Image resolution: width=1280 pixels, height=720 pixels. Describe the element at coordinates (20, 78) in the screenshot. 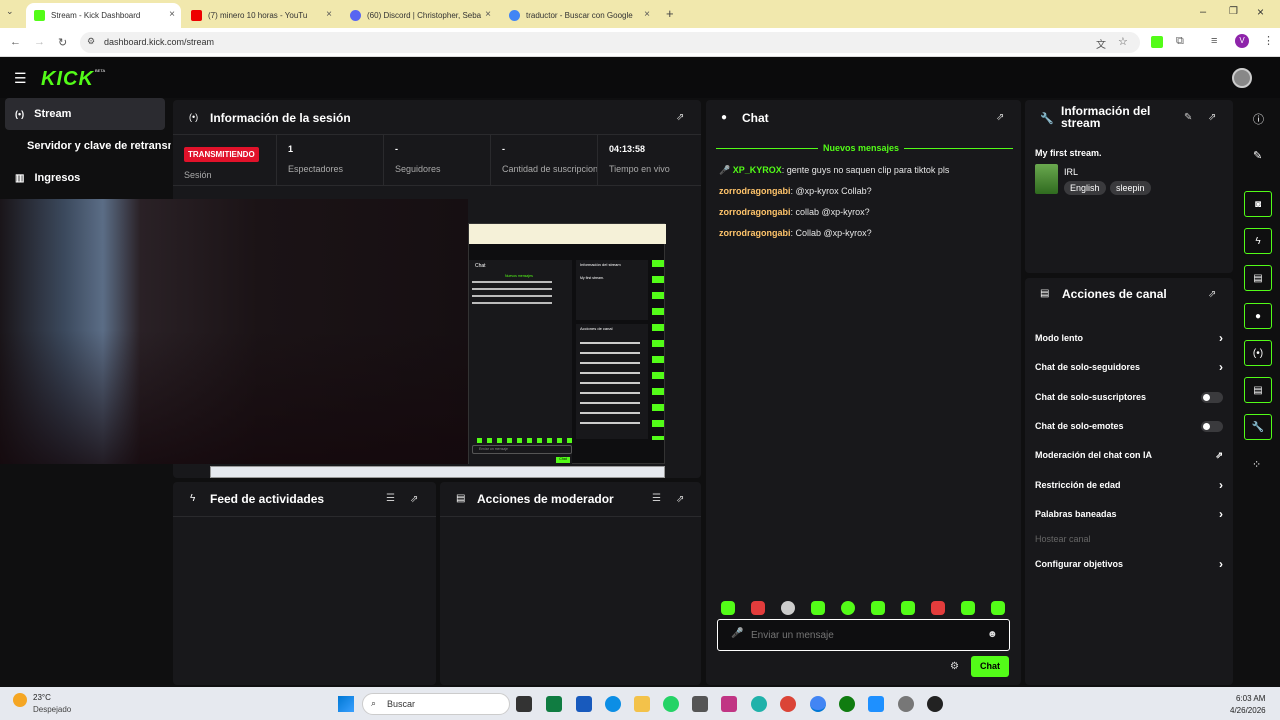

I see `hamburger-menu-icon: ☰` at that location.